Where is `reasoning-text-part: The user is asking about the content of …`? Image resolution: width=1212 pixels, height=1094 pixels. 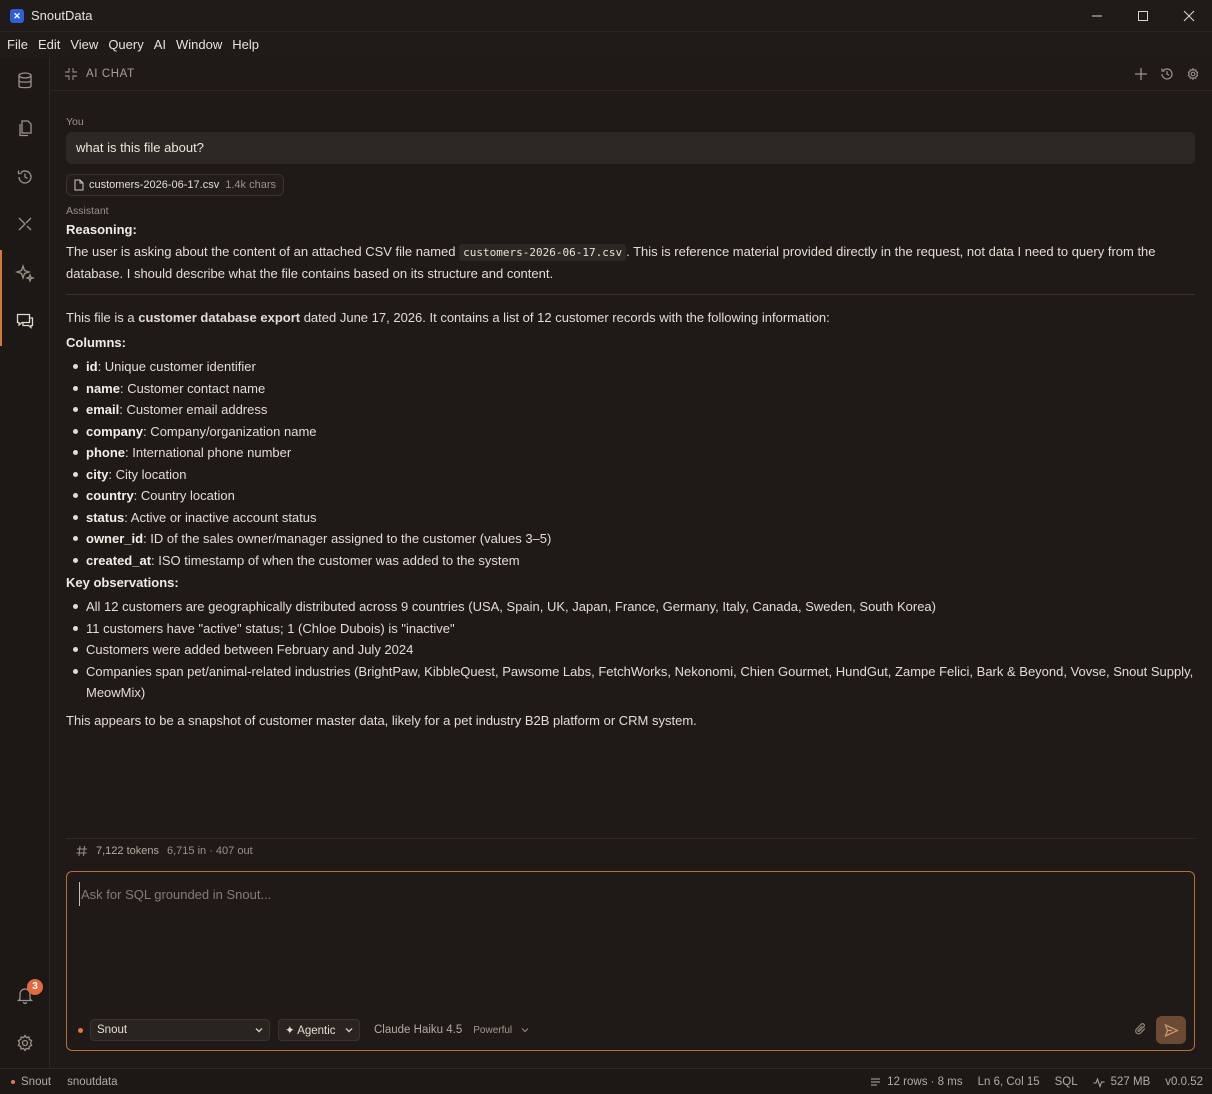
reasoning-text-part: The user is asking about the content of … is located at coordinates (263, 251).